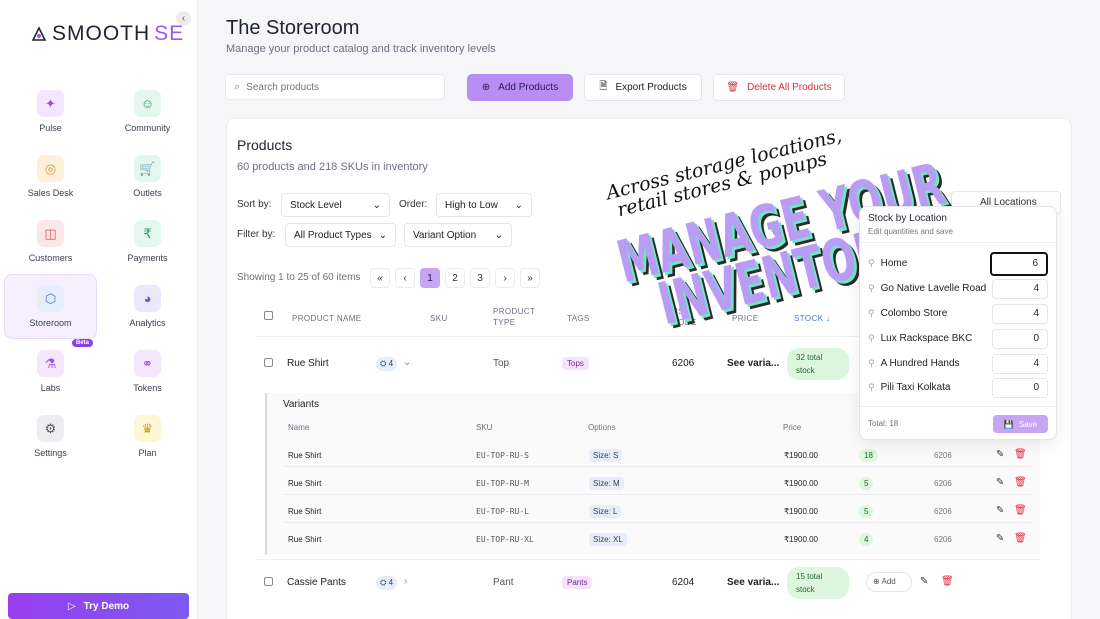  What do you see at coordinates (405, 581) in the screenshot?
I see `expand-chevron-icon: ›` at bounding box center [405, 581].